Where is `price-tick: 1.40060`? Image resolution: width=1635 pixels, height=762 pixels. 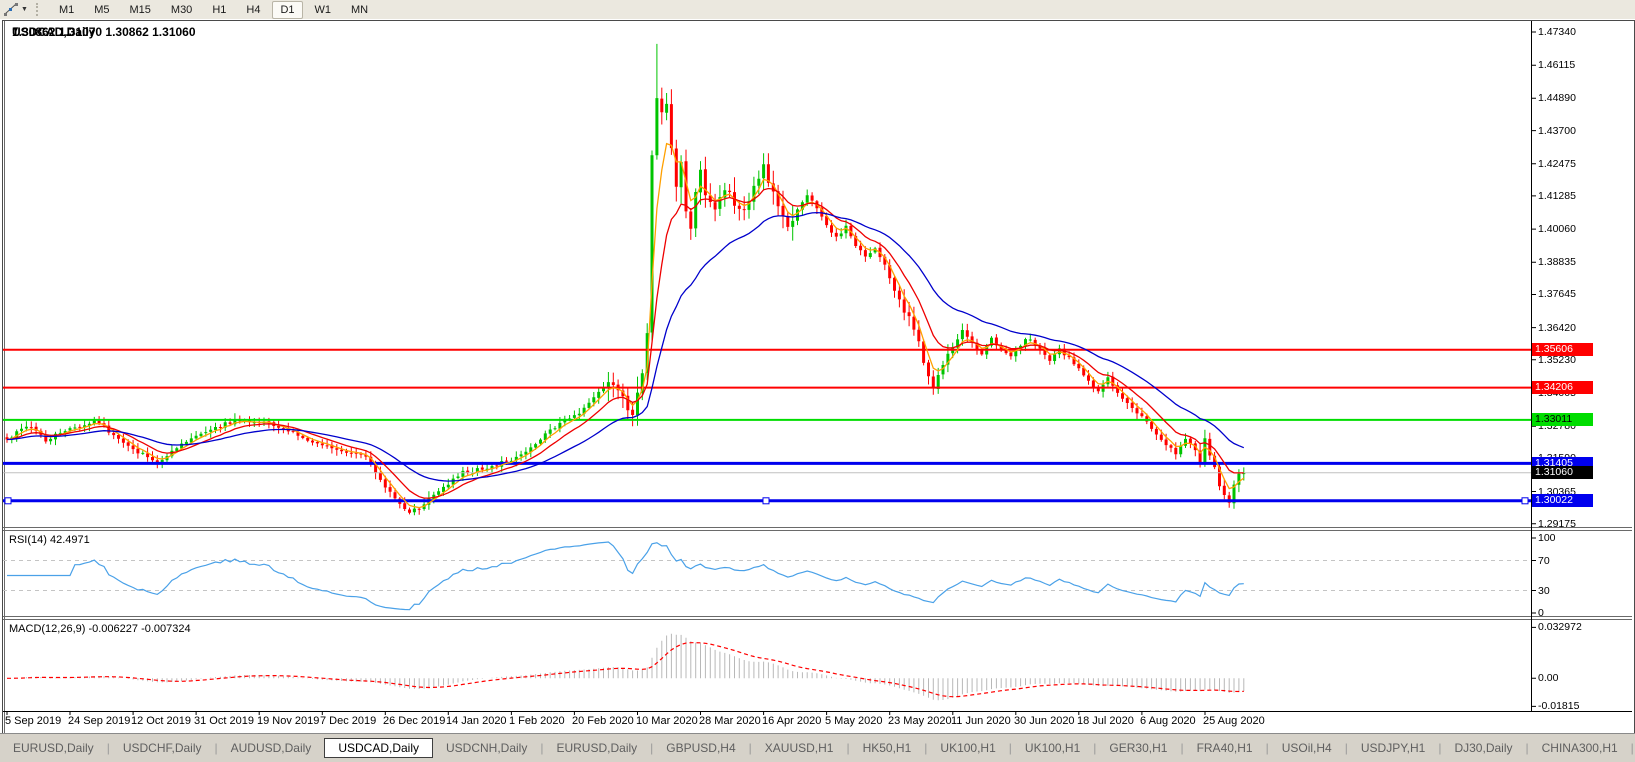 price-tick: 1.40060 is located at coordinates (1557, 229).